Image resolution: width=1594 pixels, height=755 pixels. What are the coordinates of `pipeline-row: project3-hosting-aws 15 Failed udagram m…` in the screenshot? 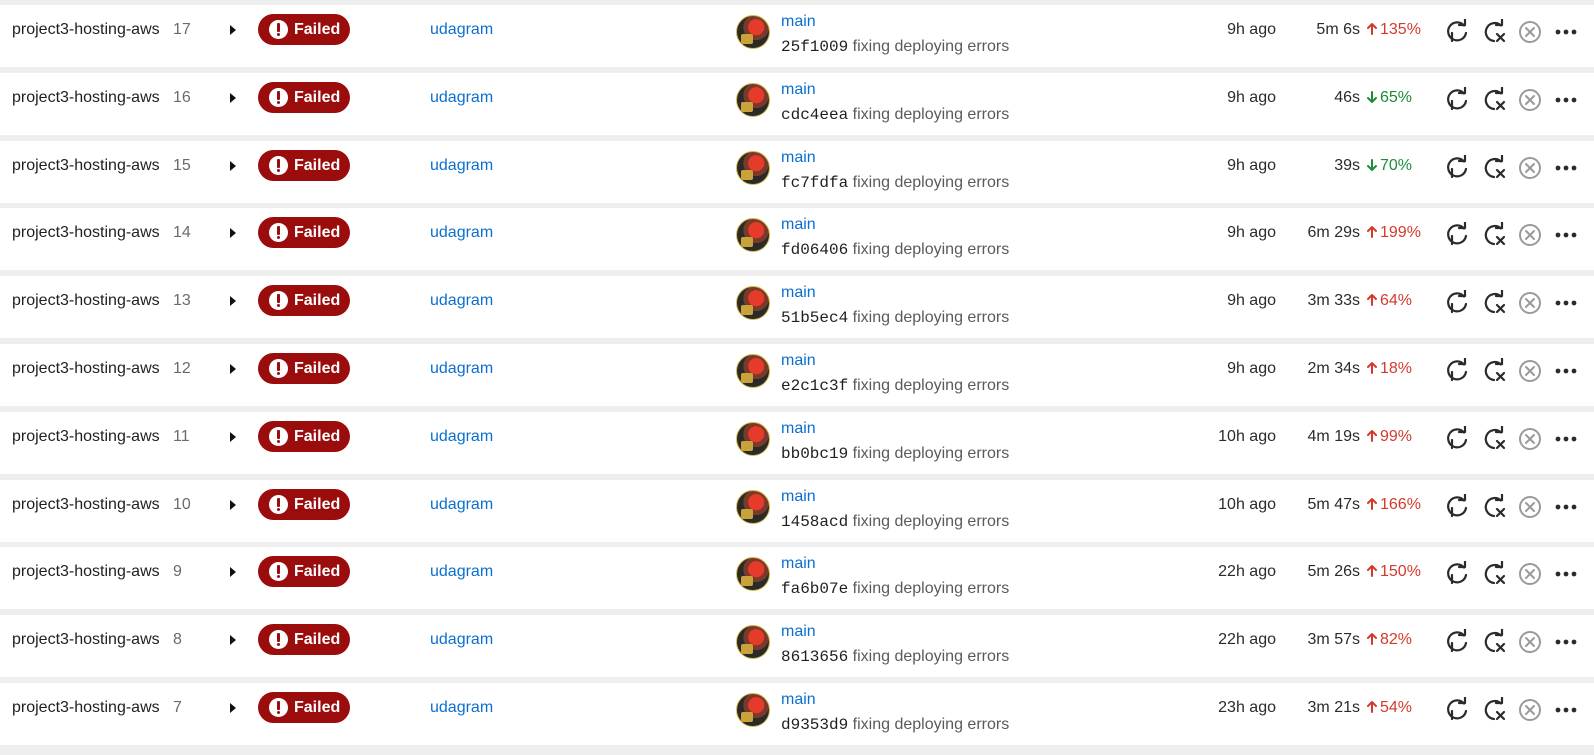 It's located at (797, 172).